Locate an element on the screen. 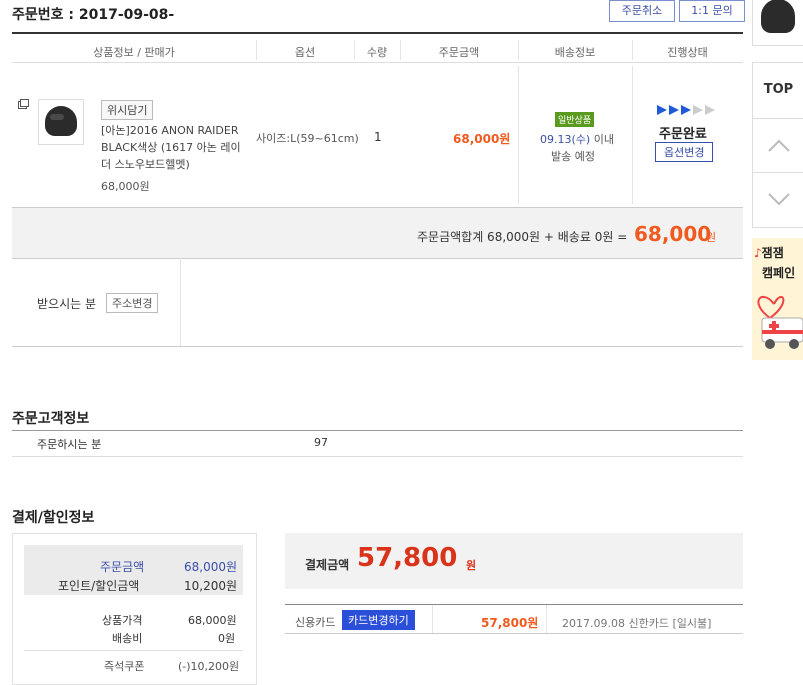 This screenshot has height=685, width=803. order-amount-label: 주문금액 is located at coordinates (122, 567).